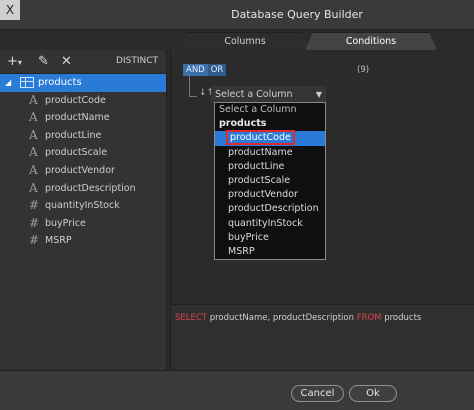  What do you see at coordinates (191, 318) in the screenshot?
I see `sql-select-keyword: SELECT` at bounding box center [191, 318].